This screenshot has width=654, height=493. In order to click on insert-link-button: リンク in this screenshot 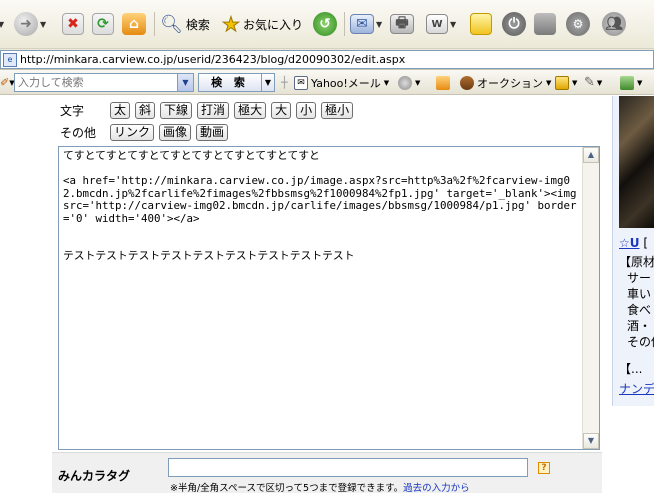, I will do `click(132, 132)`.